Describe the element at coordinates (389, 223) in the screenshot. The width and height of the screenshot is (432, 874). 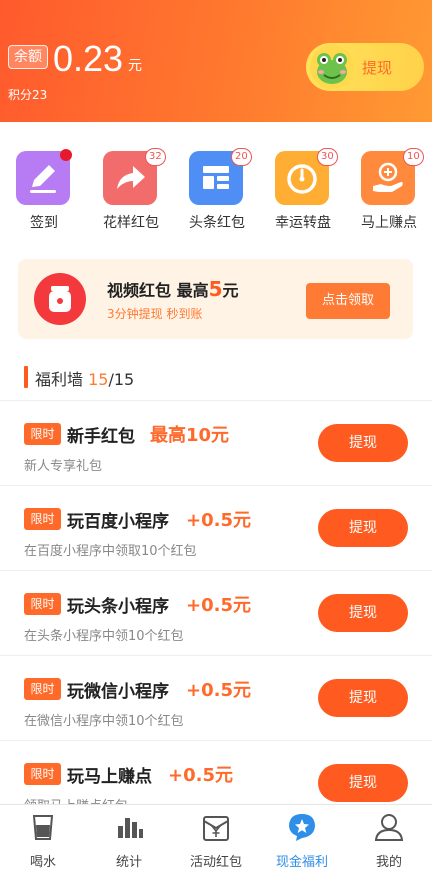
I see `quick-item-label: 马上赚点` at that location.